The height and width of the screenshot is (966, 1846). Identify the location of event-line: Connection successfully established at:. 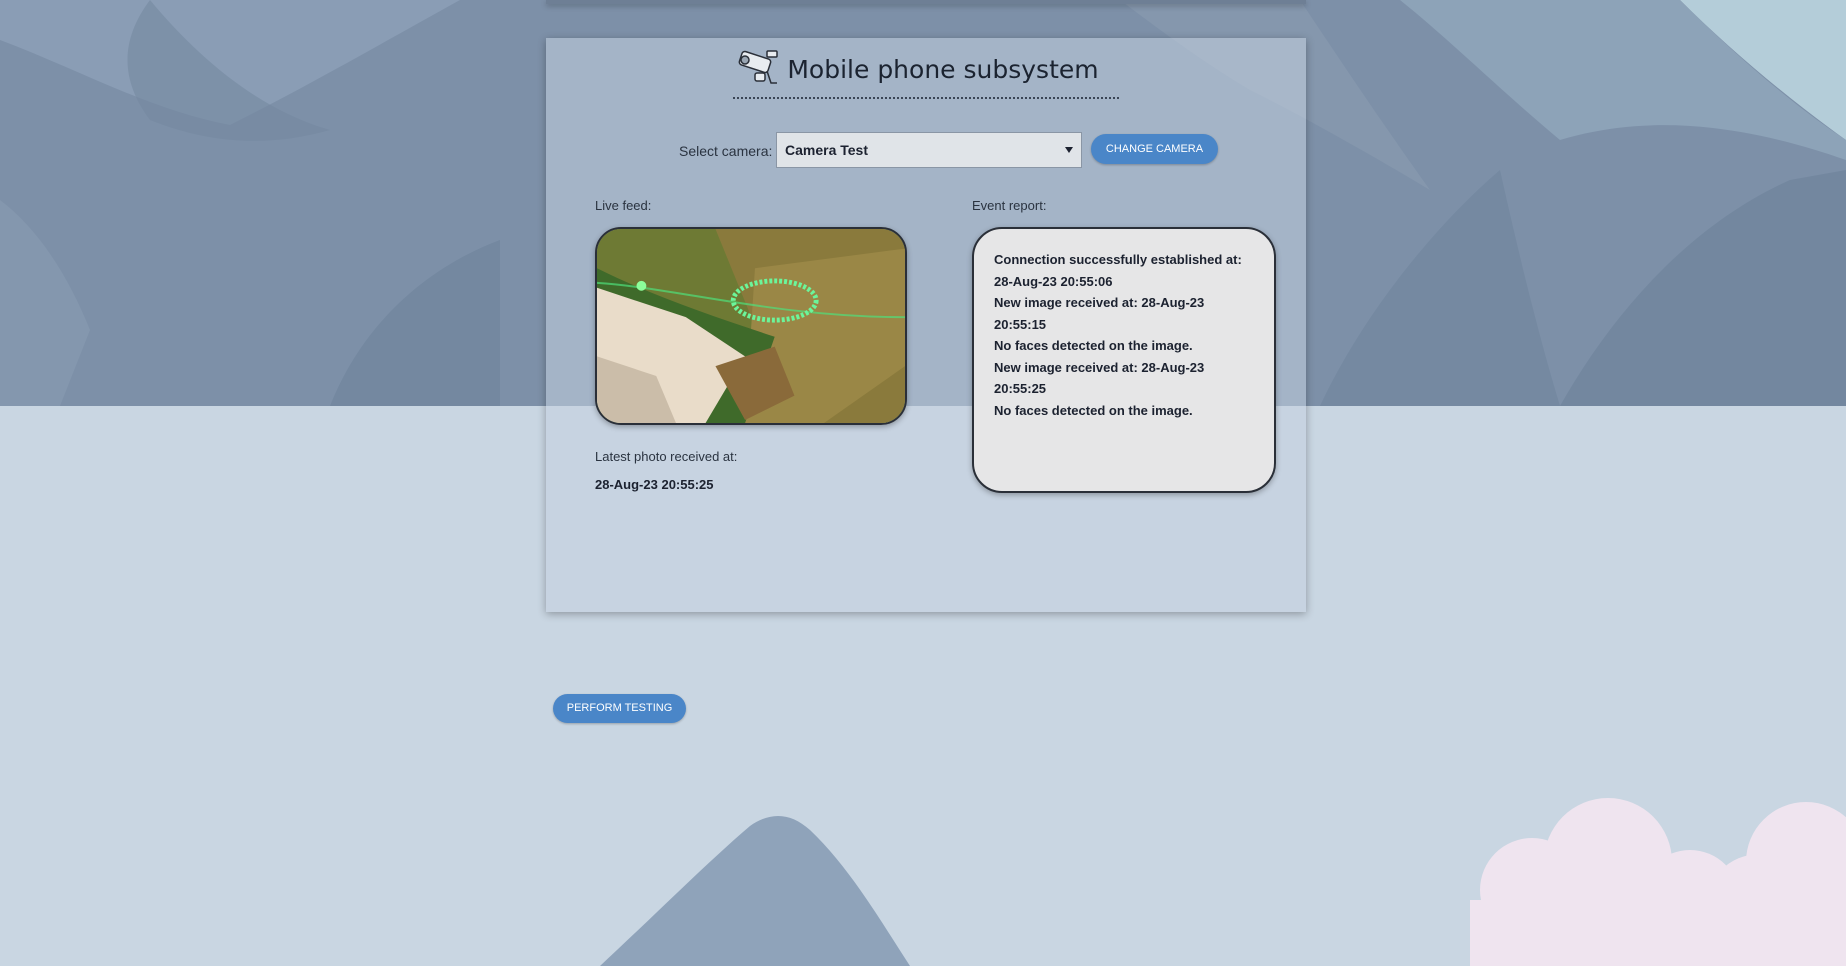
(1118, 259).